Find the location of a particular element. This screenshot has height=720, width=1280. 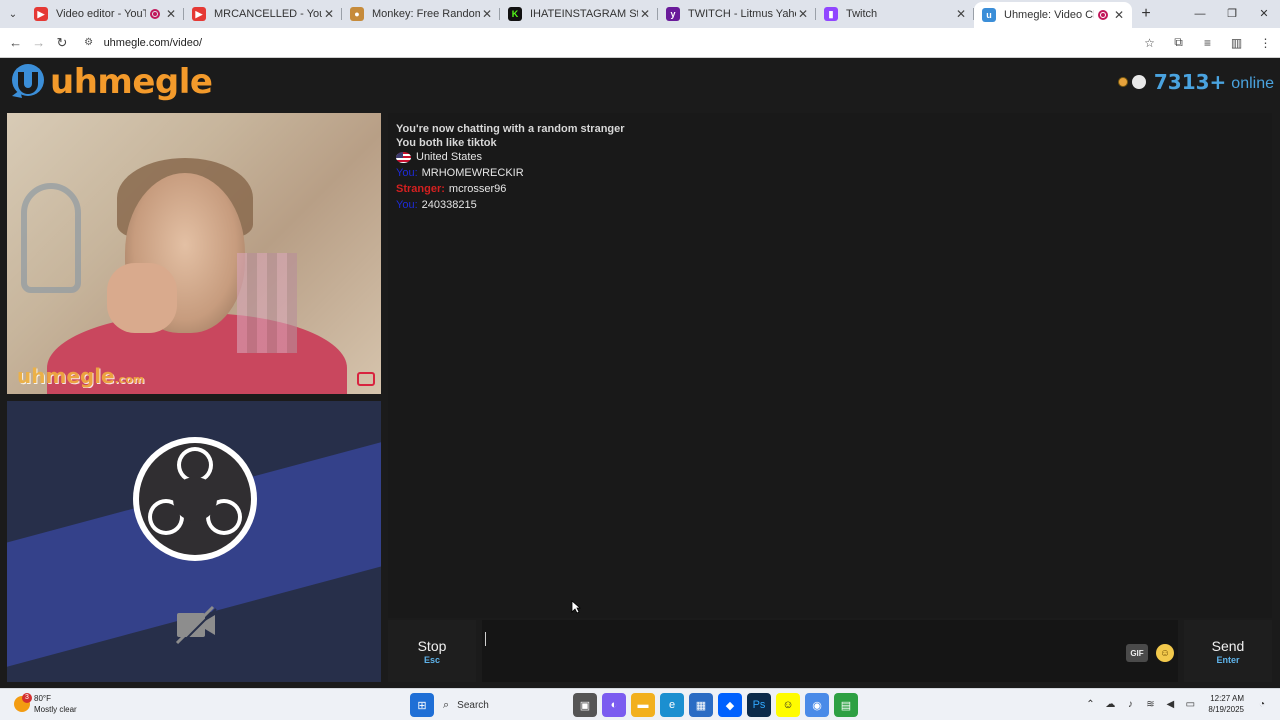

chrome-icon: ◉ is located at coordinates (817, 705).